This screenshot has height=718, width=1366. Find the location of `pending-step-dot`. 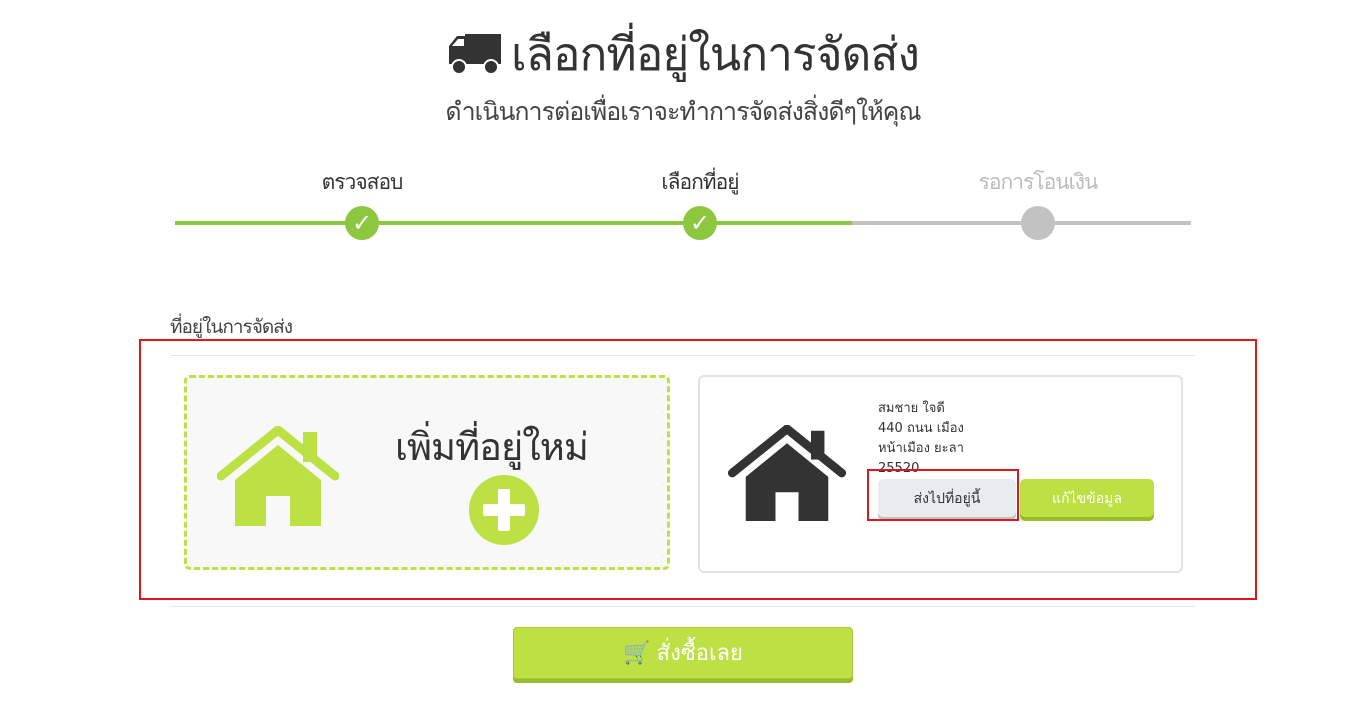

pending-step-dot is located at coordinates (1038, 223).